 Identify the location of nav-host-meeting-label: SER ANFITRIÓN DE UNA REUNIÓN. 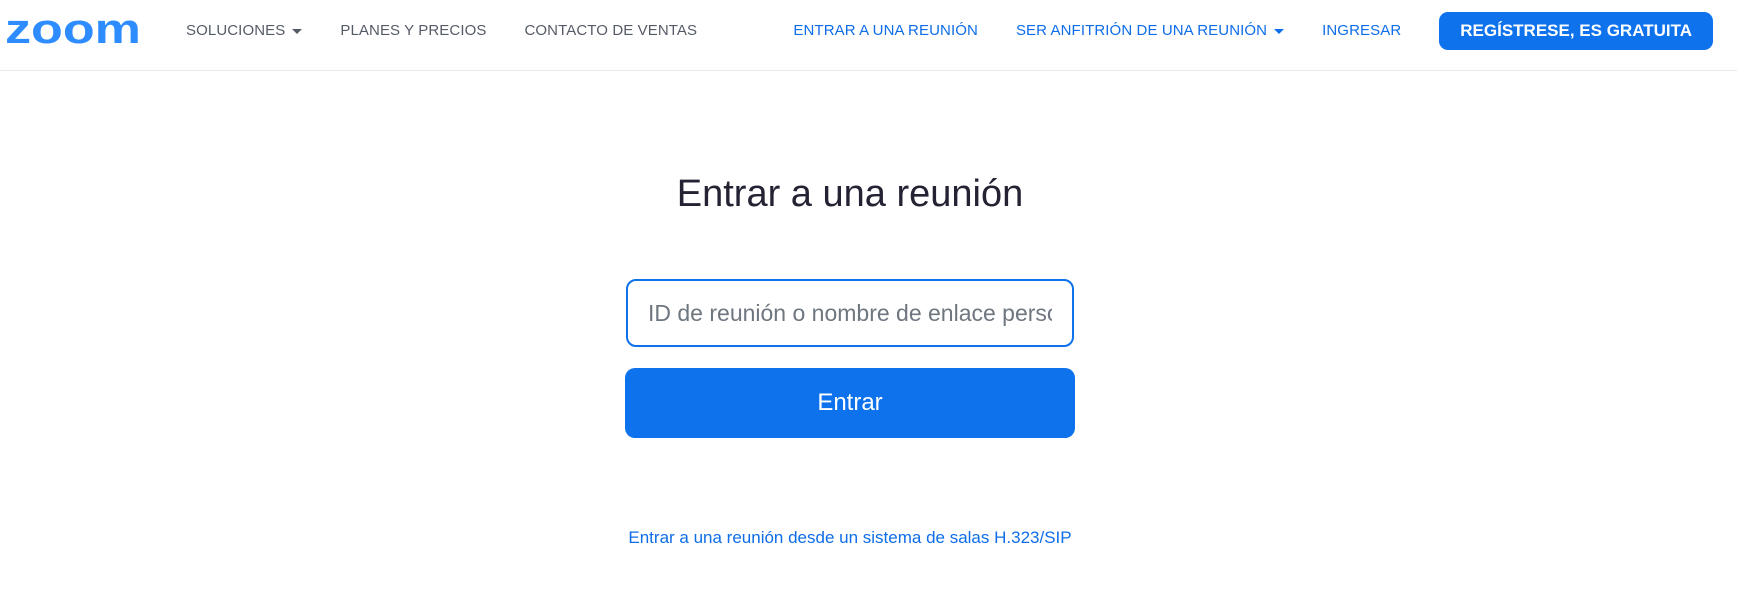
(1141, 30).